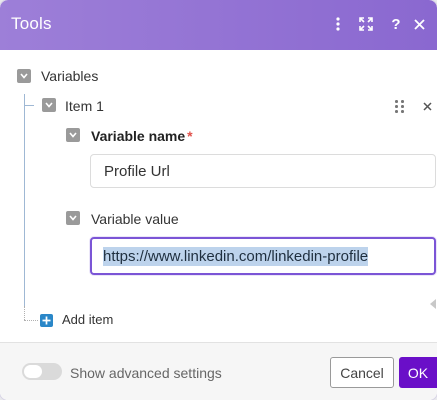 This screenshot has height=400, width=437. I want to click on more-vertical-icon, so click(338, 24).